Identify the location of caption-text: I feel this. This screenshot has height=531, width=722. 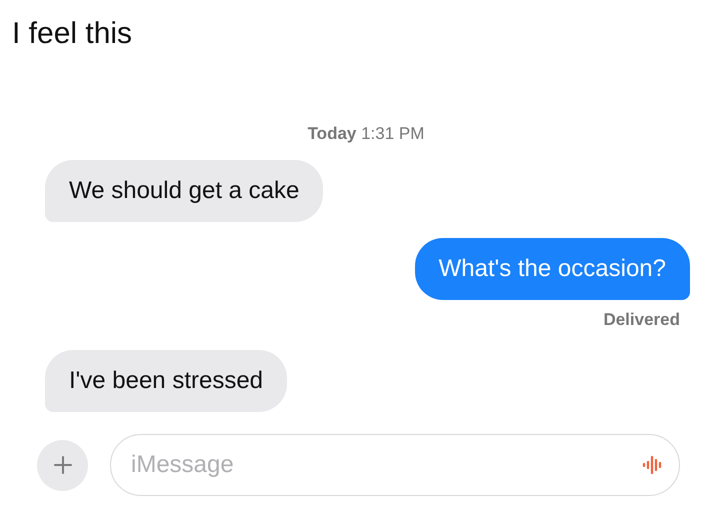
(72, 34).